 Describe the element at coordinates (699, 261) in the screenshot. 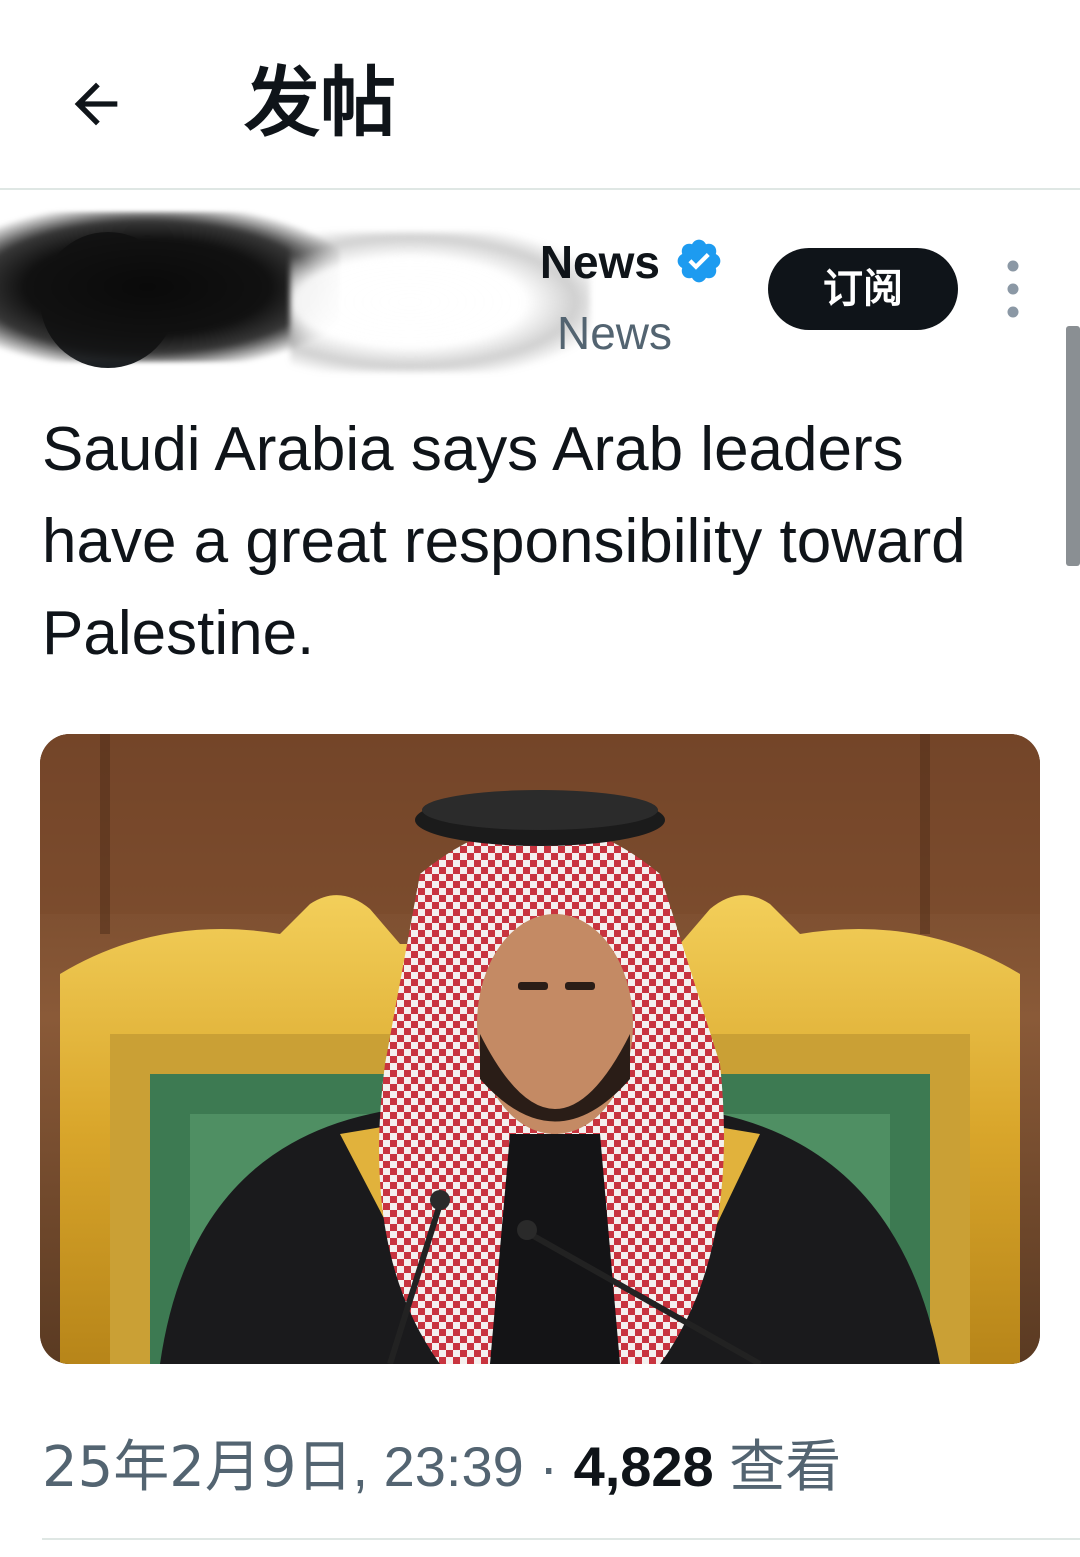

I see `verified-badge-icon` at that location.